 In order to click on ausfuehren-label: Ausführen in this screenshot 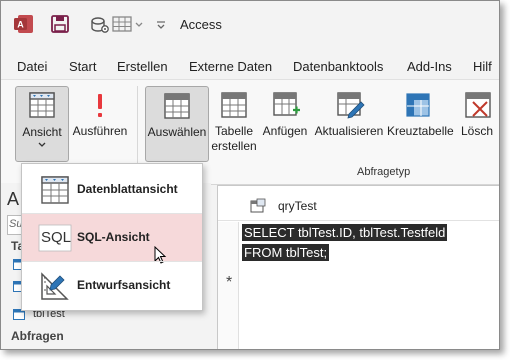, I will do `click(100, 131)`.